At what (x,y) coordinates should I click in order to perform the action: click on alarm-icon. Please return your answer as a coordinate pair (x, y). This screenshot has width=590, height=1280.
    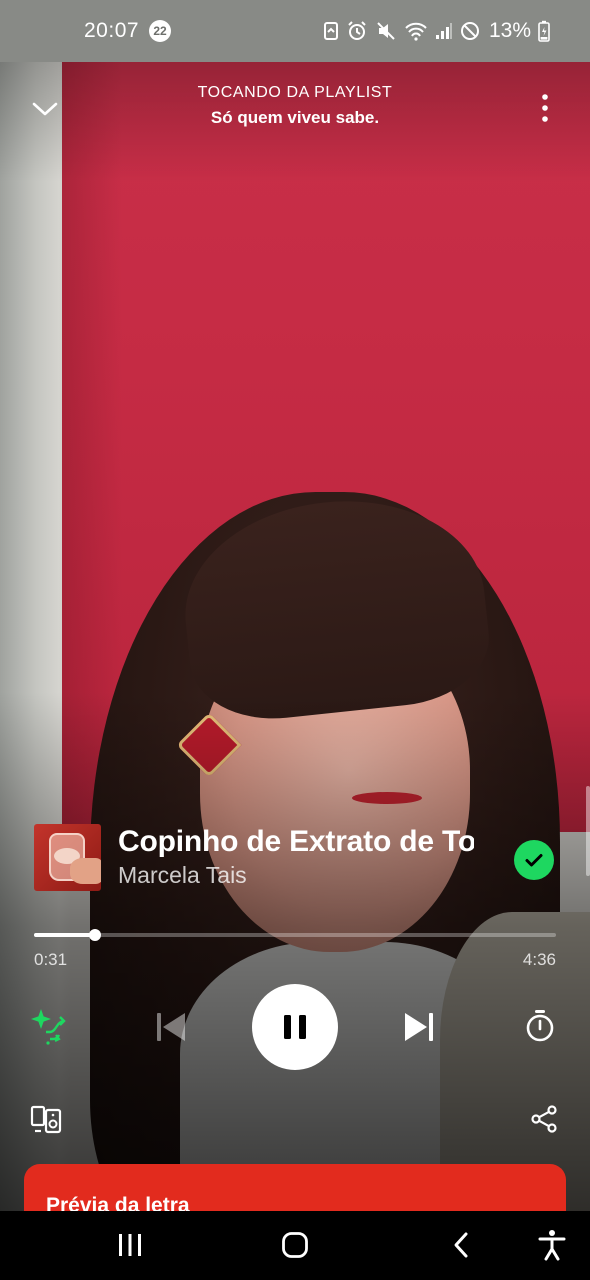
    Looking at the image, I should click on (357, 31).